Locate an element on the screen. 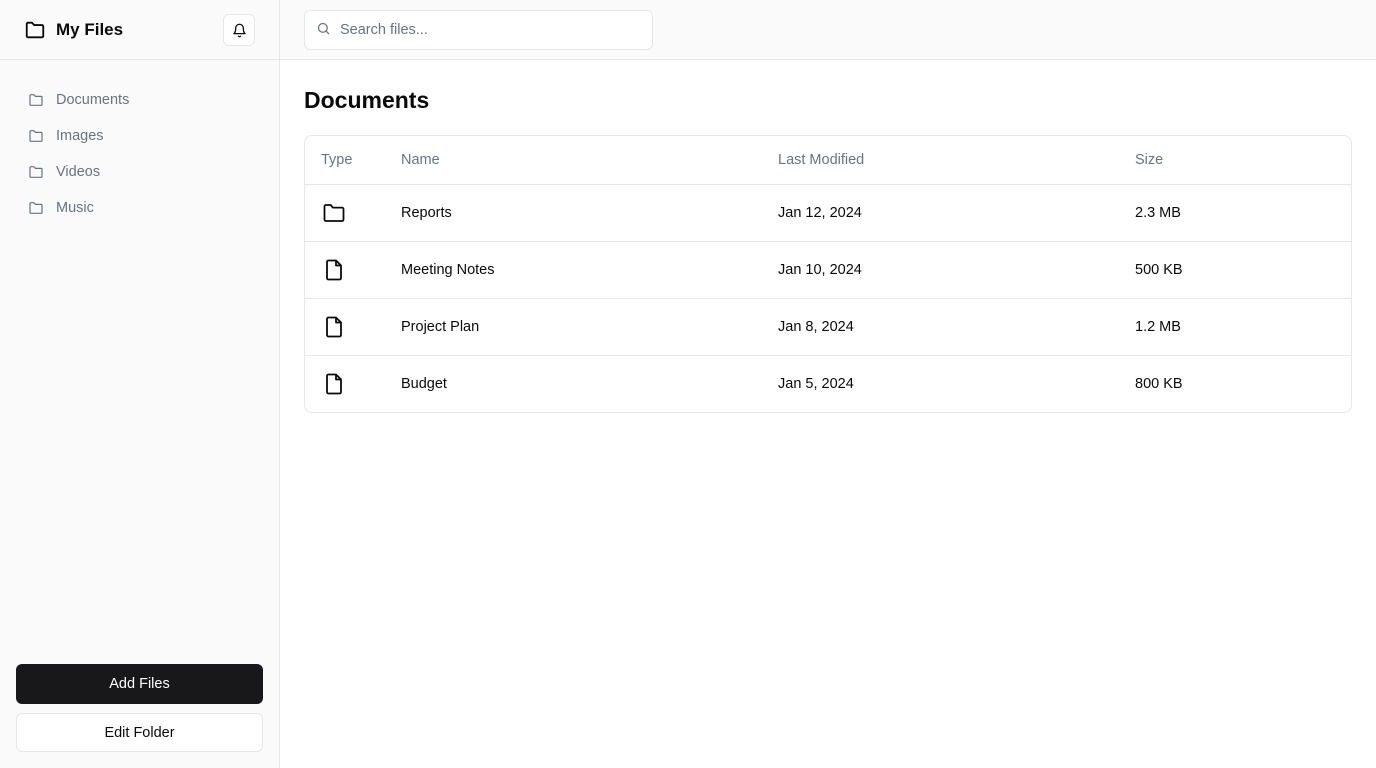 This screenshot has height=768, width=1376. sidebar-header: My Files is located at coordinates (139, 30).